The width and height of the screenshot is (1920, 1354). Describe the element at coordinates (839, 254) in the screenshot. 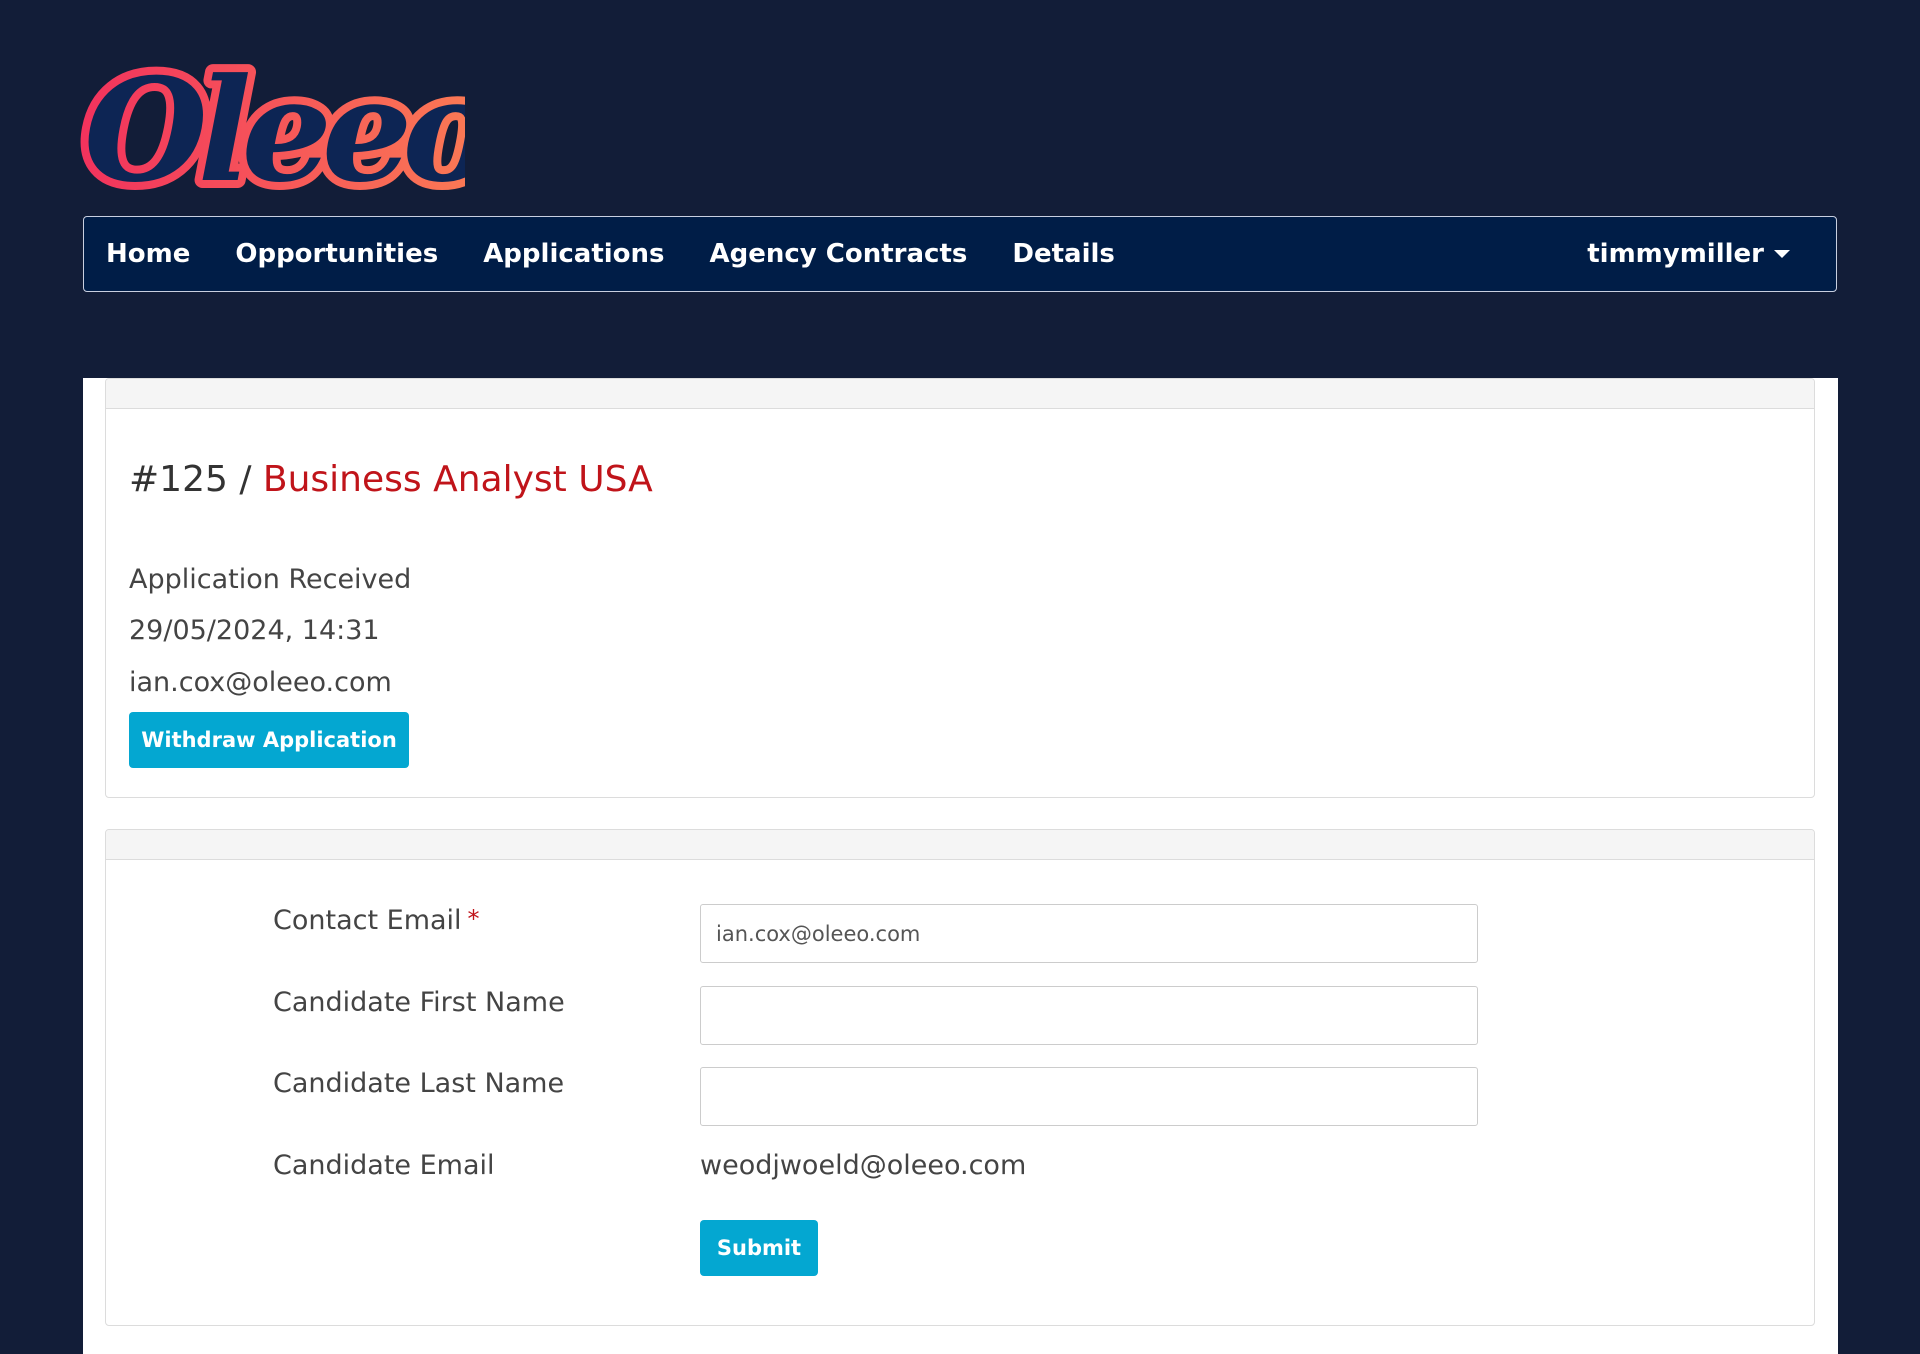

I see `nav-agency-contracts: Agency Contracts` at that location.